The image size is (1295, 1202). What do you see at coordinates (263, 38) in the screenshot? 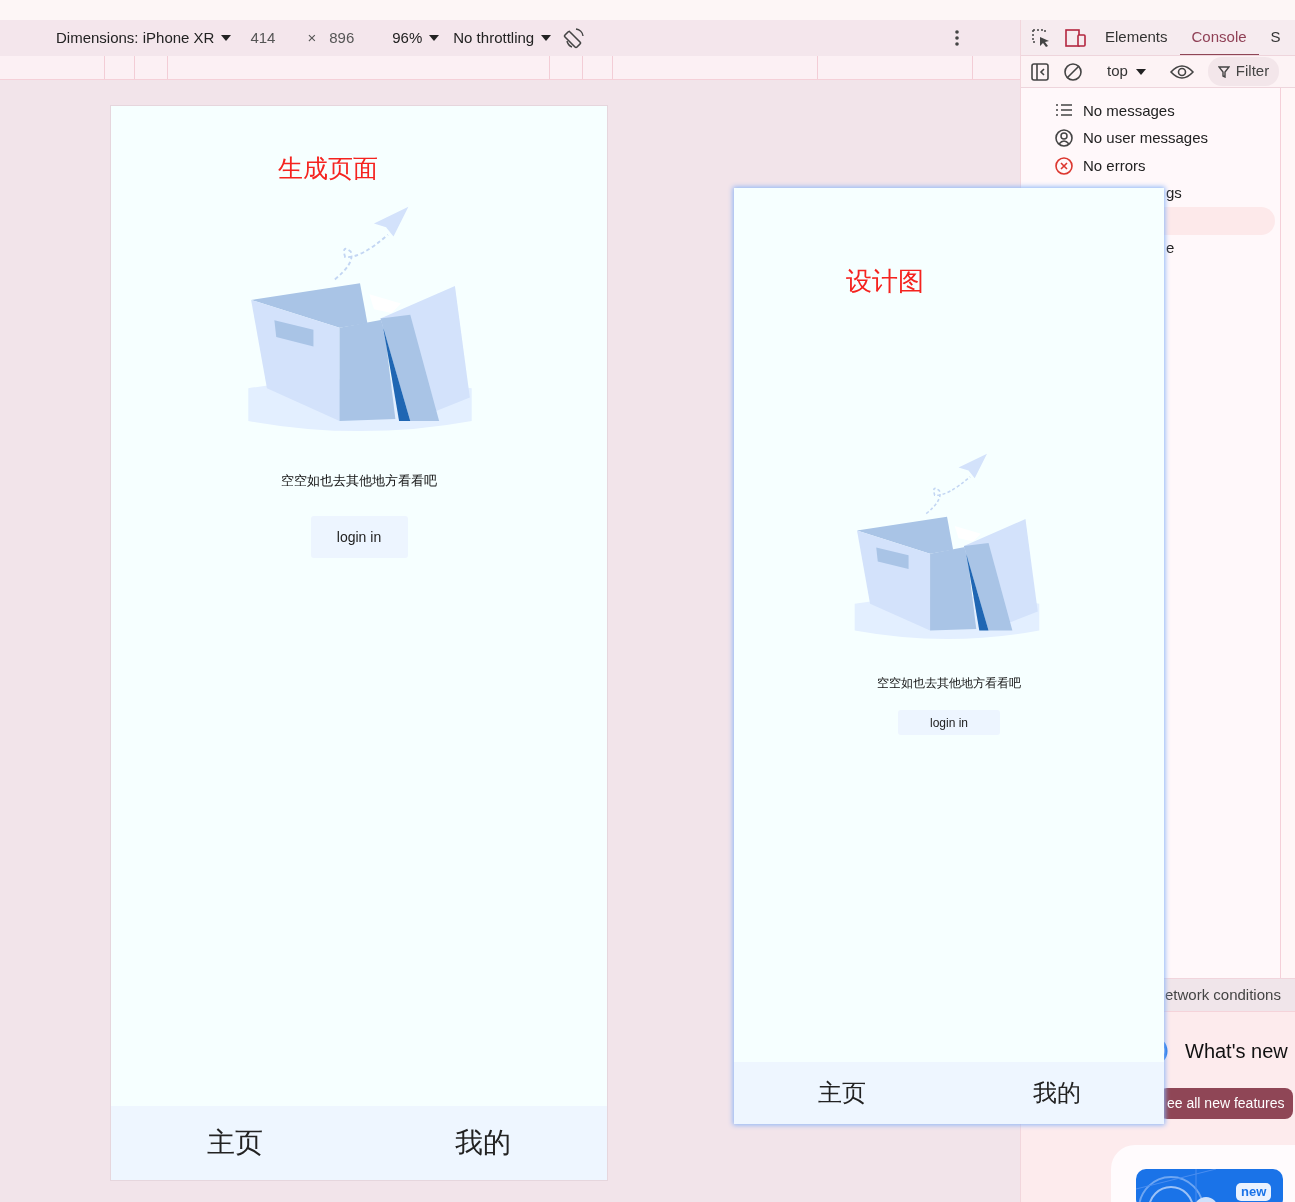
I see `width-field: 414` at bounding box center [263, 38].